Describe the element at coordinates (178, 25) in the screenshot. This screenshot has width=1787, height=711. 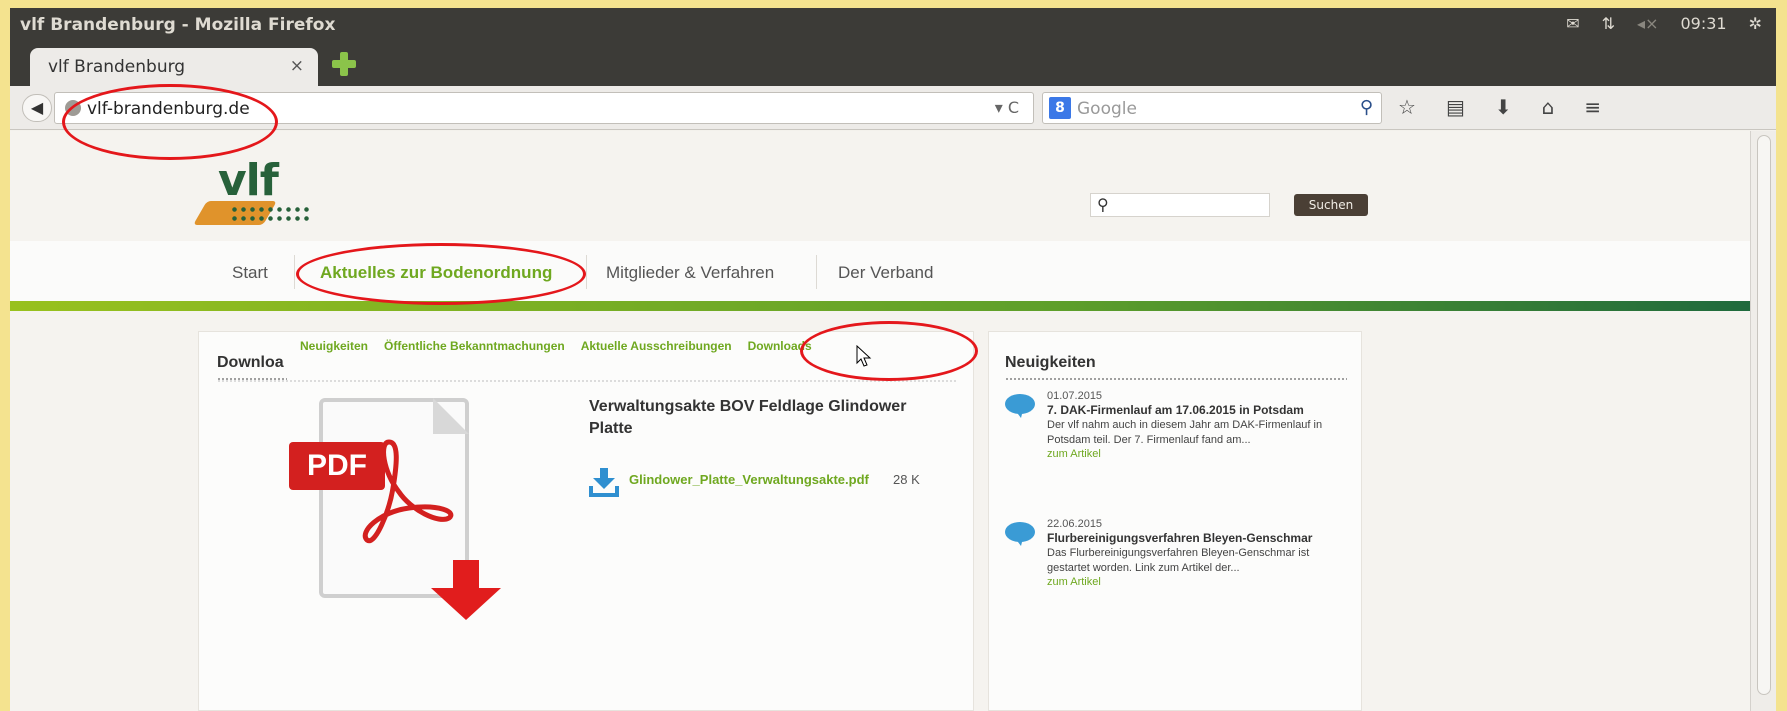
I see `window-title: vlf Brandenburg - Mozilla Firefox` at that location.